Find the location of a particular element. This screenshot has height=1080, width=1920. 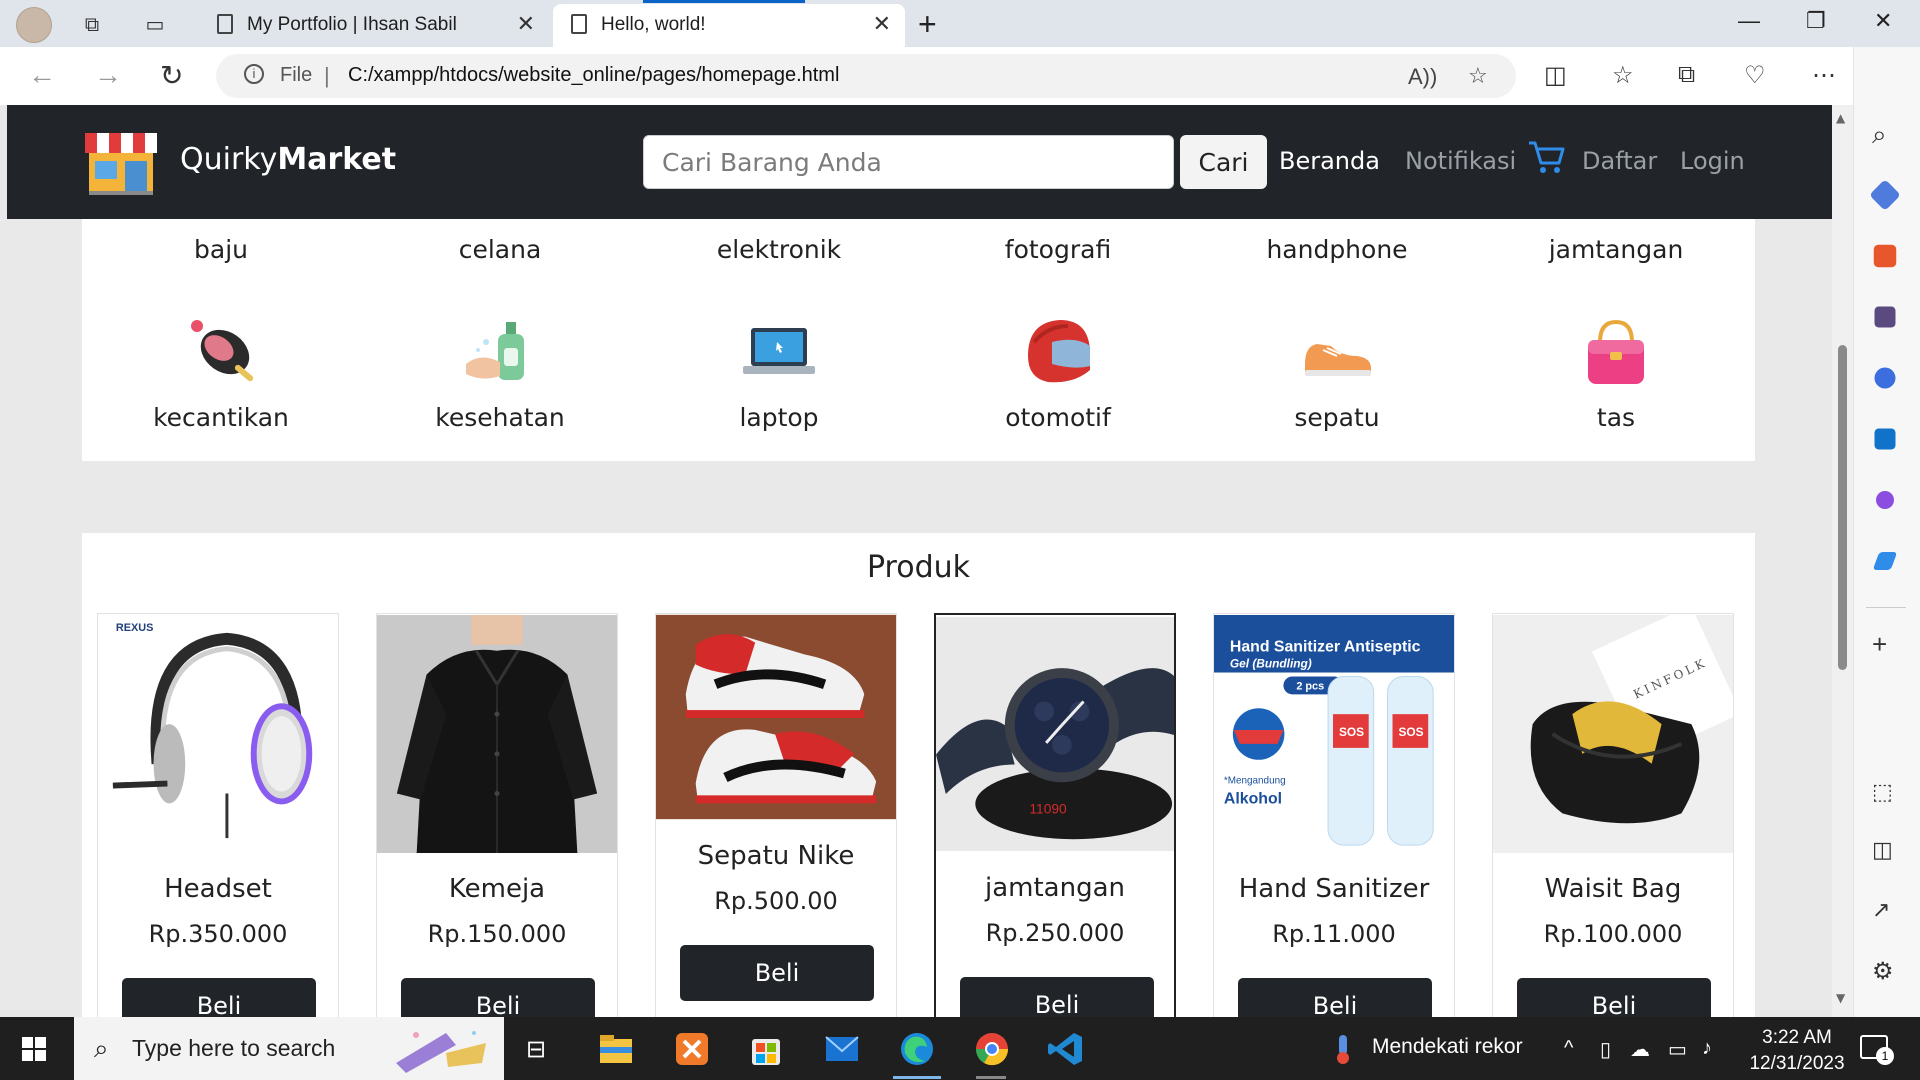

chrome-icon is located at coordinates (992, 1049).